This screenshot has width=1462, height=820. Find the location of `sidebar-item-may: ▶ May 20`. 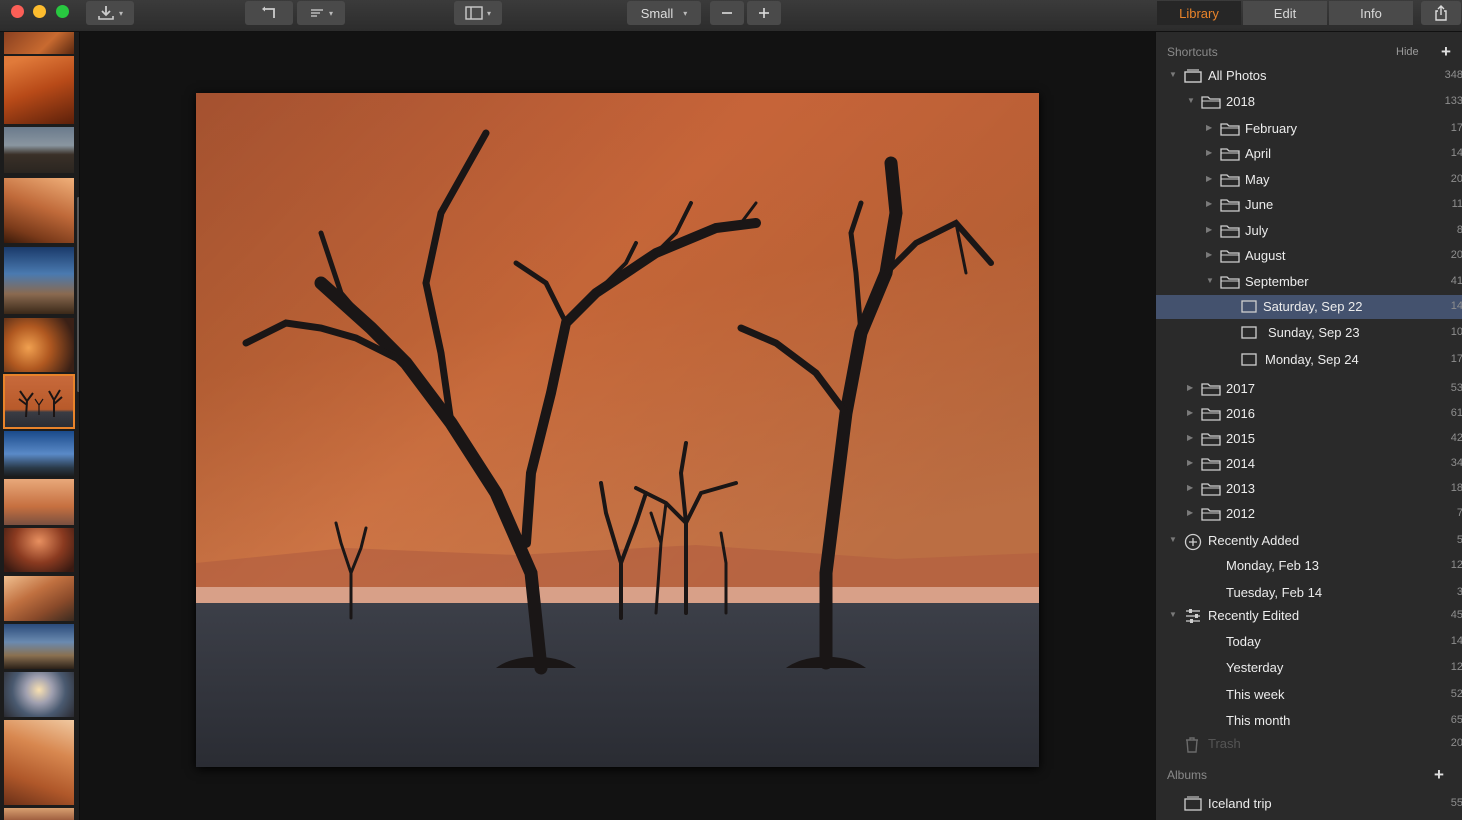

sidebar-item-may: ▶ May 20 is located at coordinates (1309, 180).